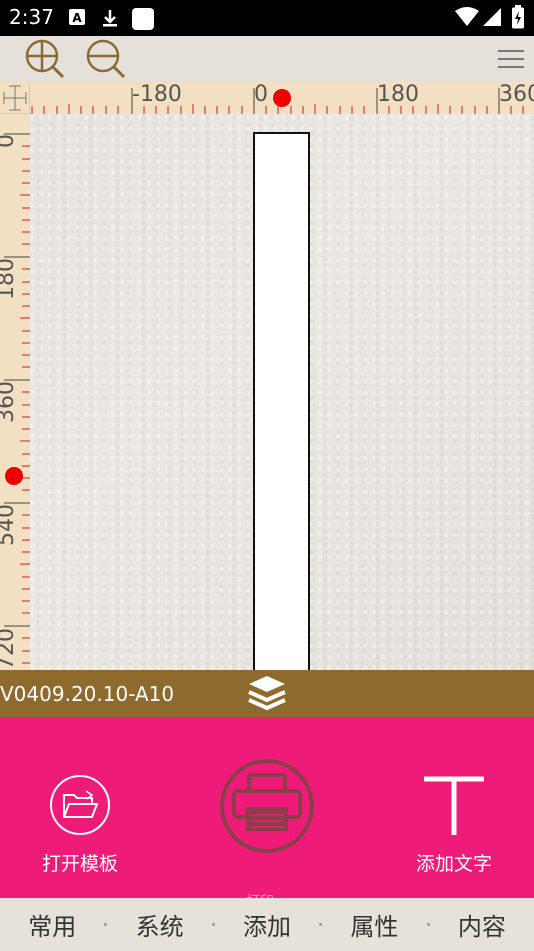 The width and height of the screenshot is (534, 951). I want to click on tab-system: 系统, so click(159, 924).